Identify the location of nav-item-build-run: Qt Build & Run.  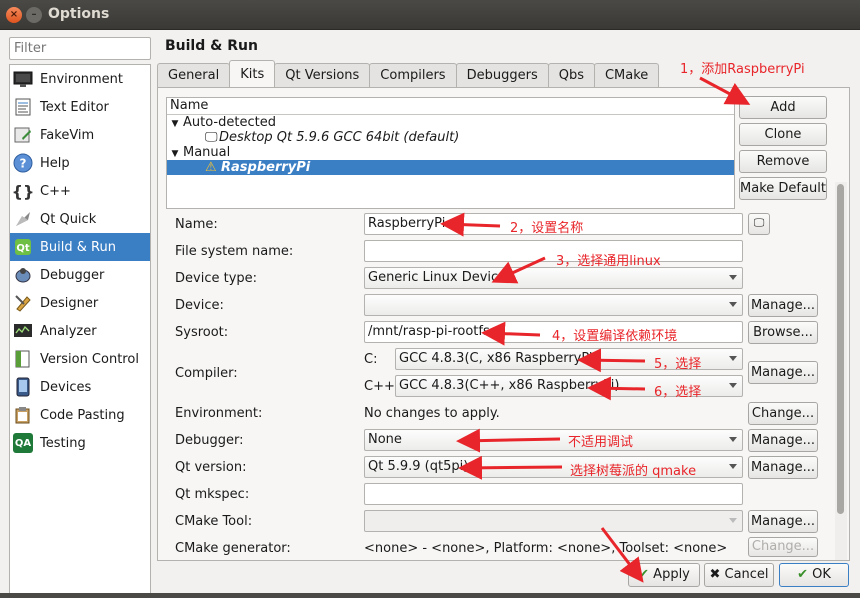
(80, 247).